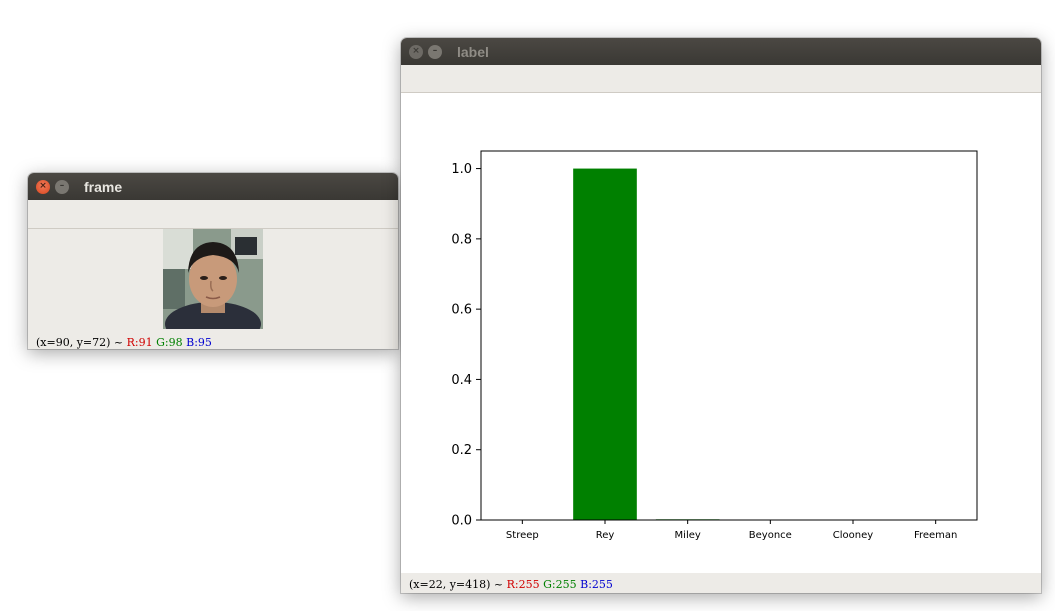 The image size is (1055, 611). Describe the element at coordinates (213, 214) in the screenshot. I see `frame-toolbar` at that location.